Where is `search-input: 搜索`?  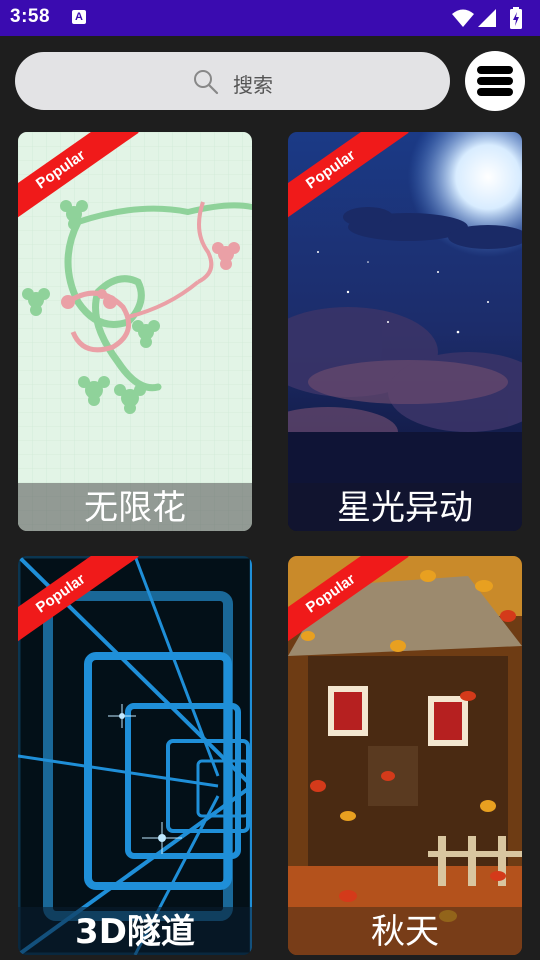 search-input: 搜索 is located at coordinates (232, 81).